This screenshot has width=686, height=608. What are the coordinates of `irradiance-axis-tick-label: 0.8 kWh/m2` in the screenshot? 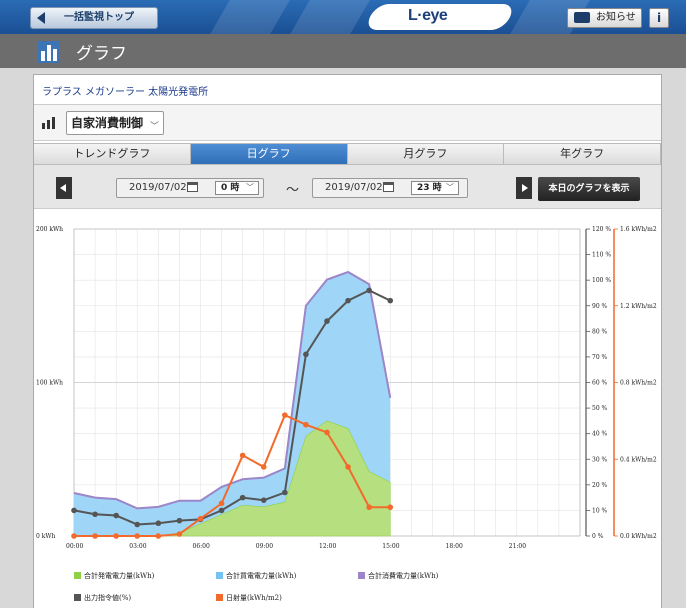 It's located at (638, 383).